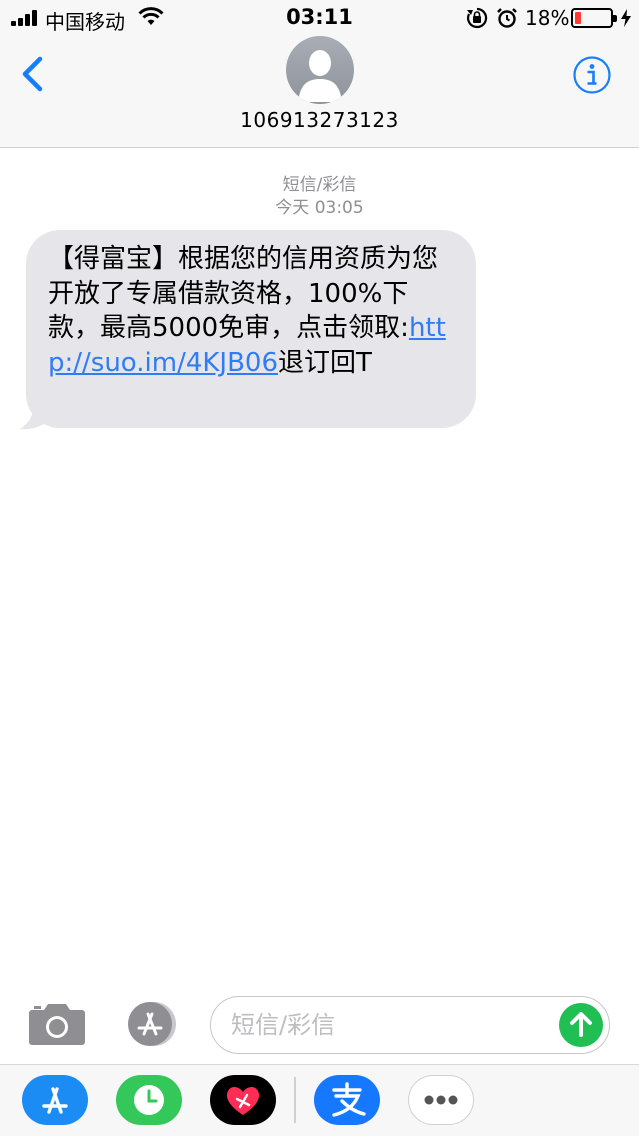 The width and height of the screenshot is (639, 1136). I want to click on contact-avatar, so click(320, 70).